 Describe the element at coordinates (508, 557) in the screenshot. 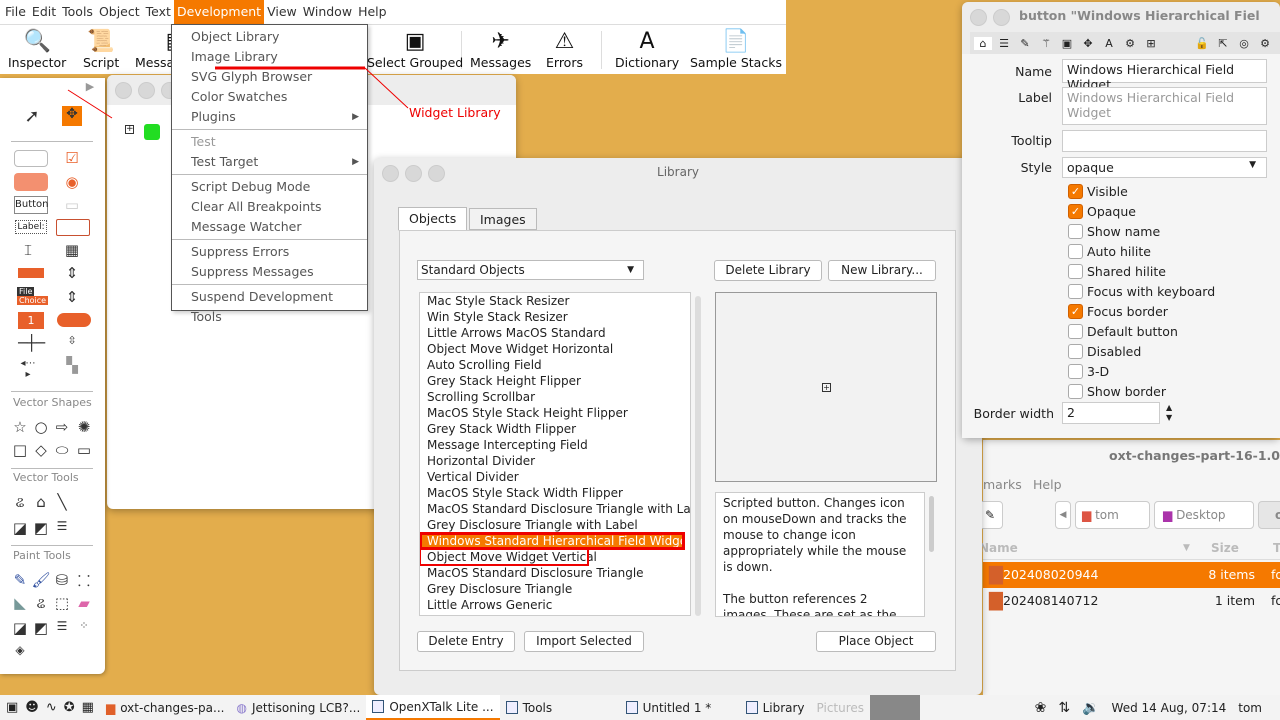

I see `list-item: Object Move Widget Vertical` at that location.